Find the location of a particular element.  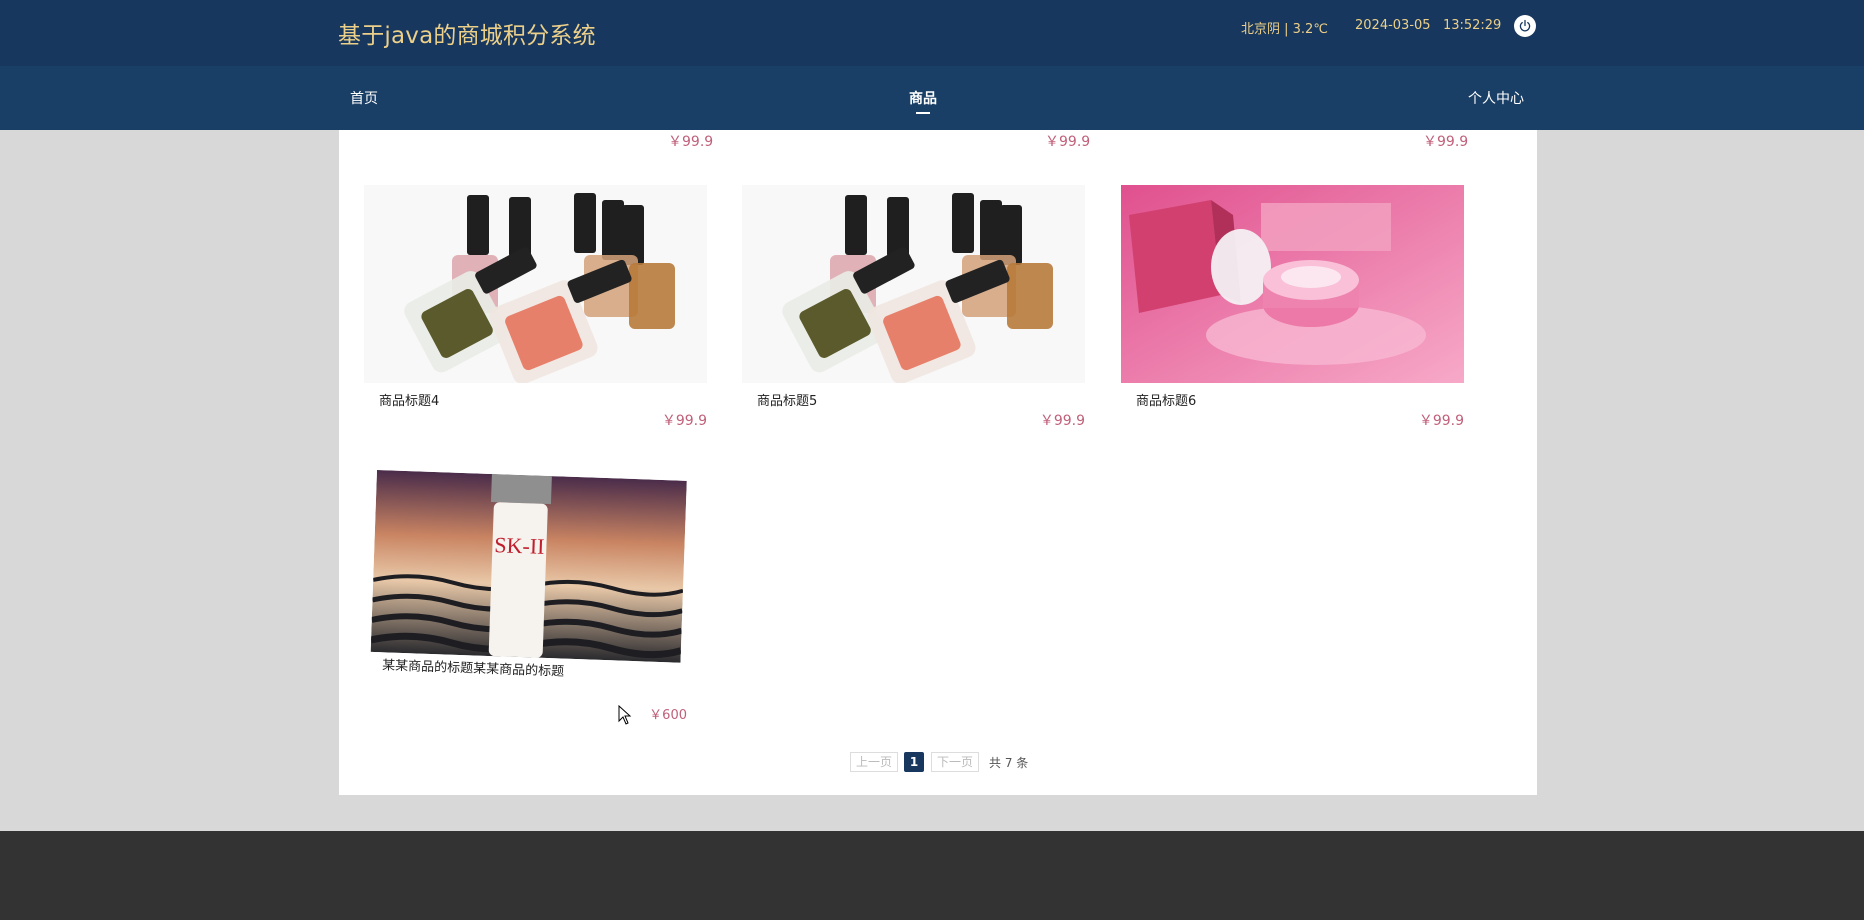

page-footer is located at coordinates (932, 875).